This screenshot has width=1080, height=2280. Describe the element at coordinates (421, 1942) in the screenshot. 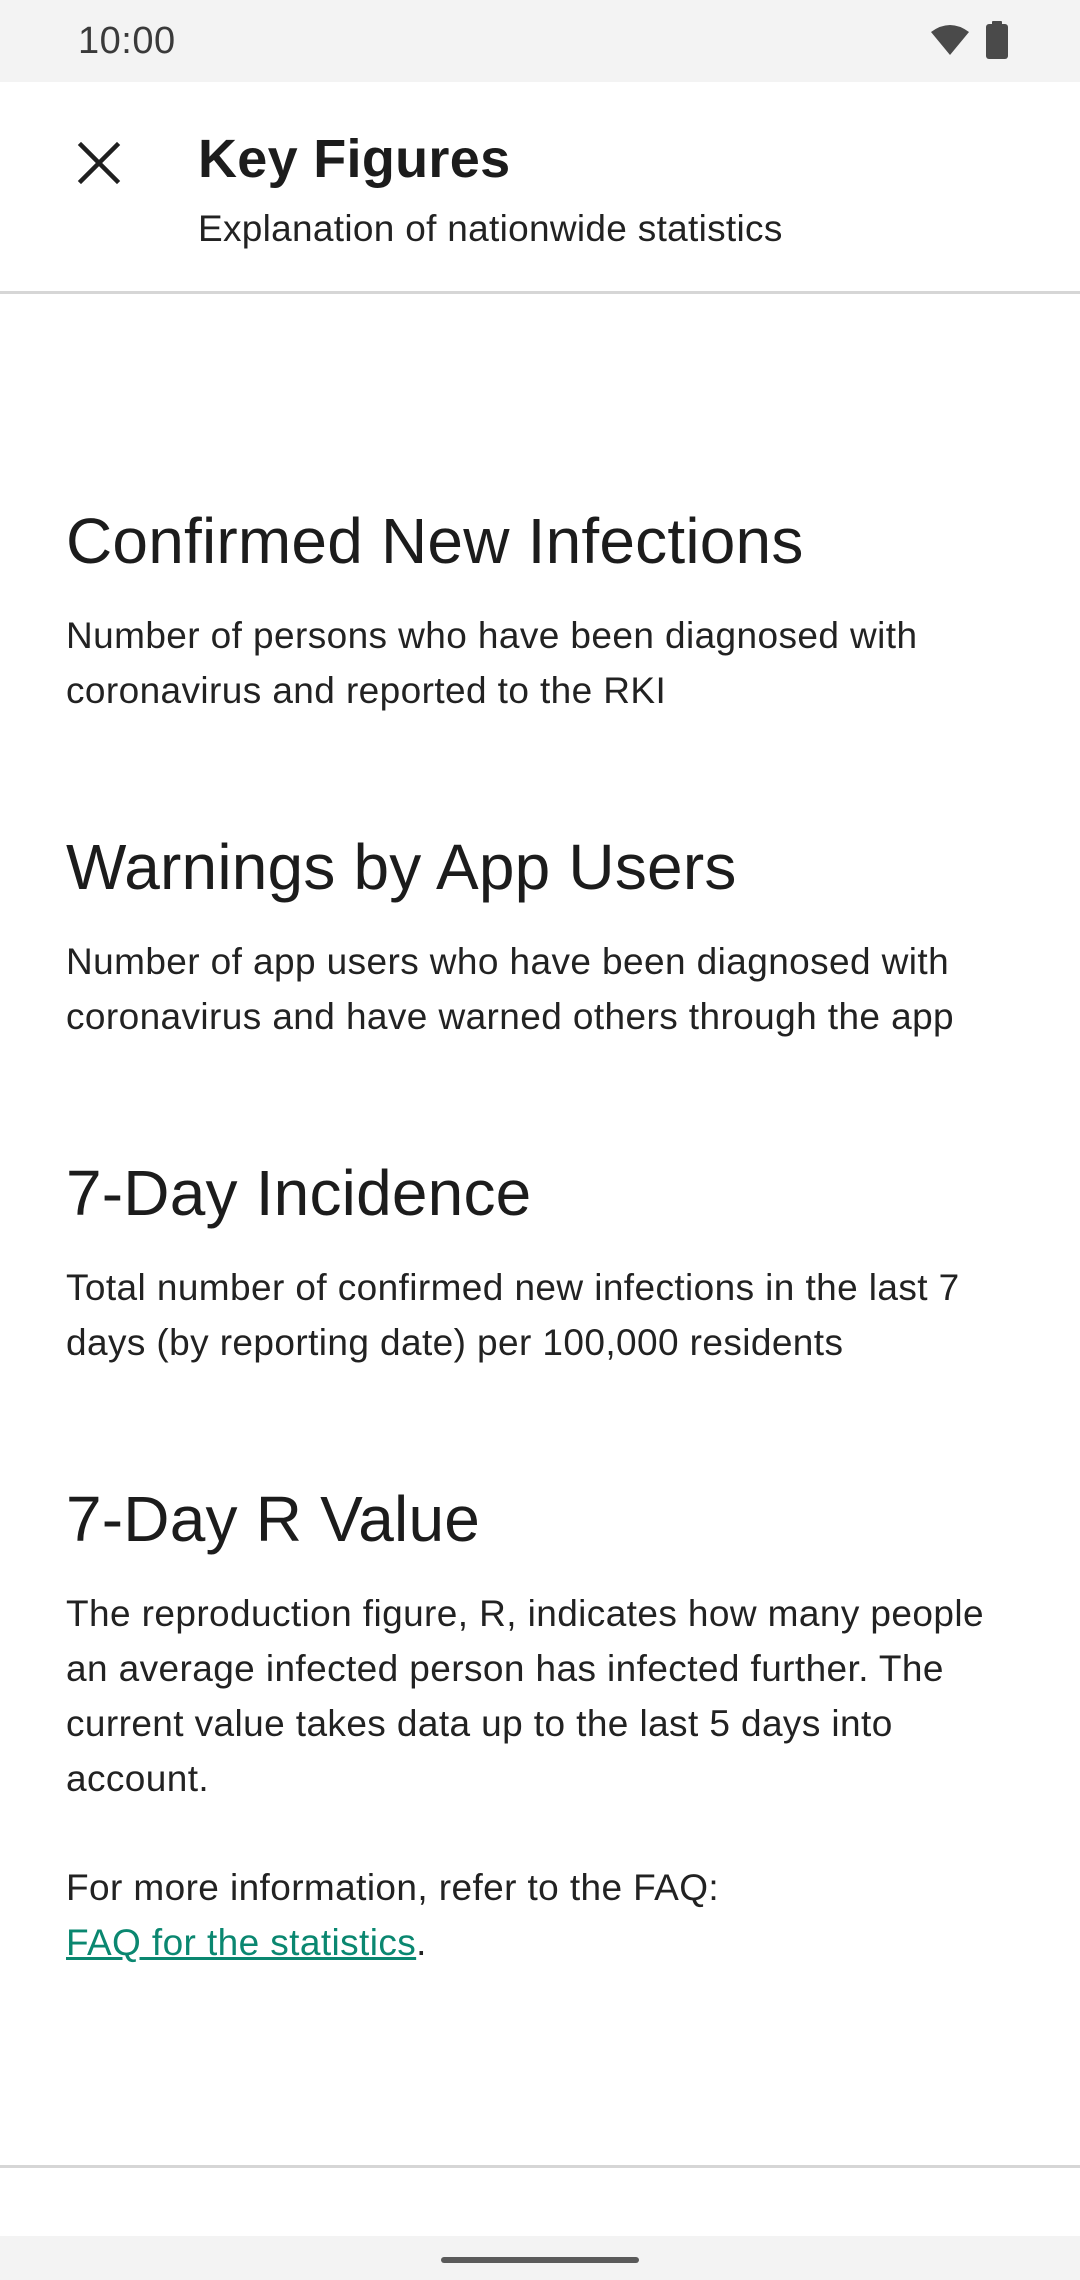

I see `faq-link-suffix: .` at that location.